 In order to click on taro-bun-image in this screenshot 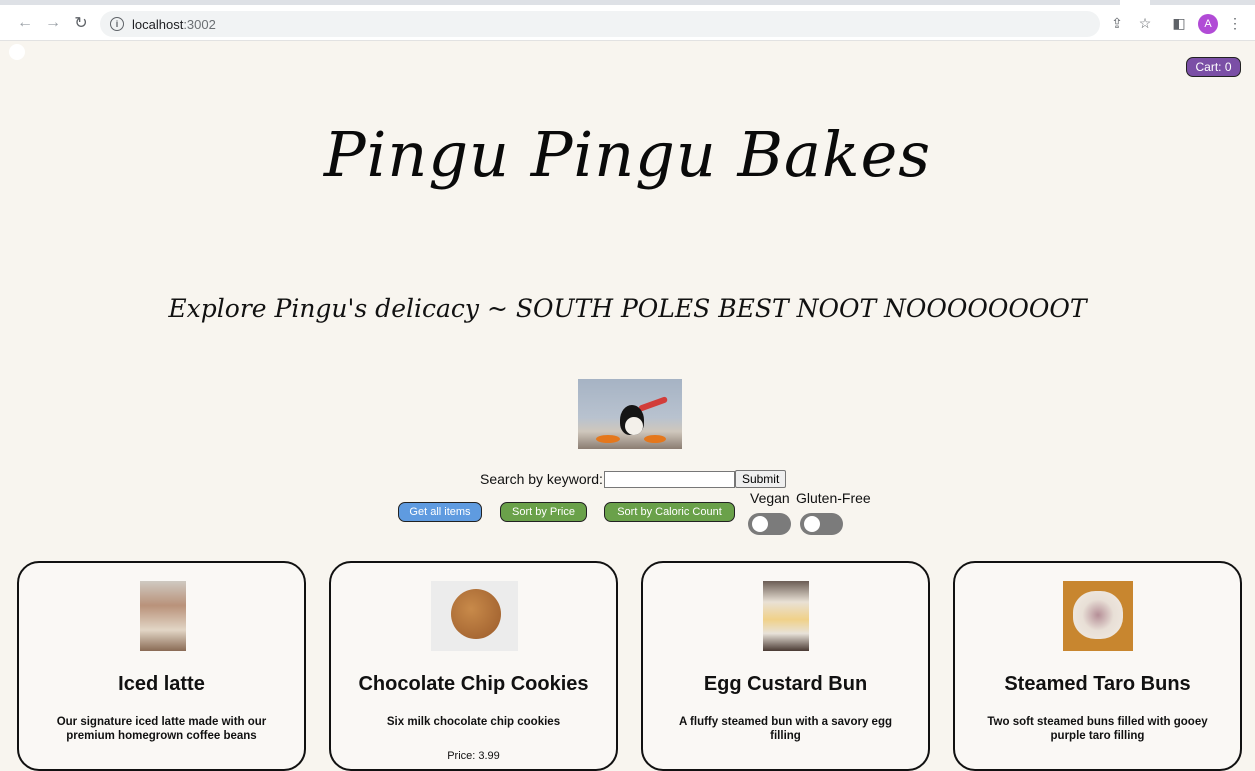, I will do `click(1098, 616)`.